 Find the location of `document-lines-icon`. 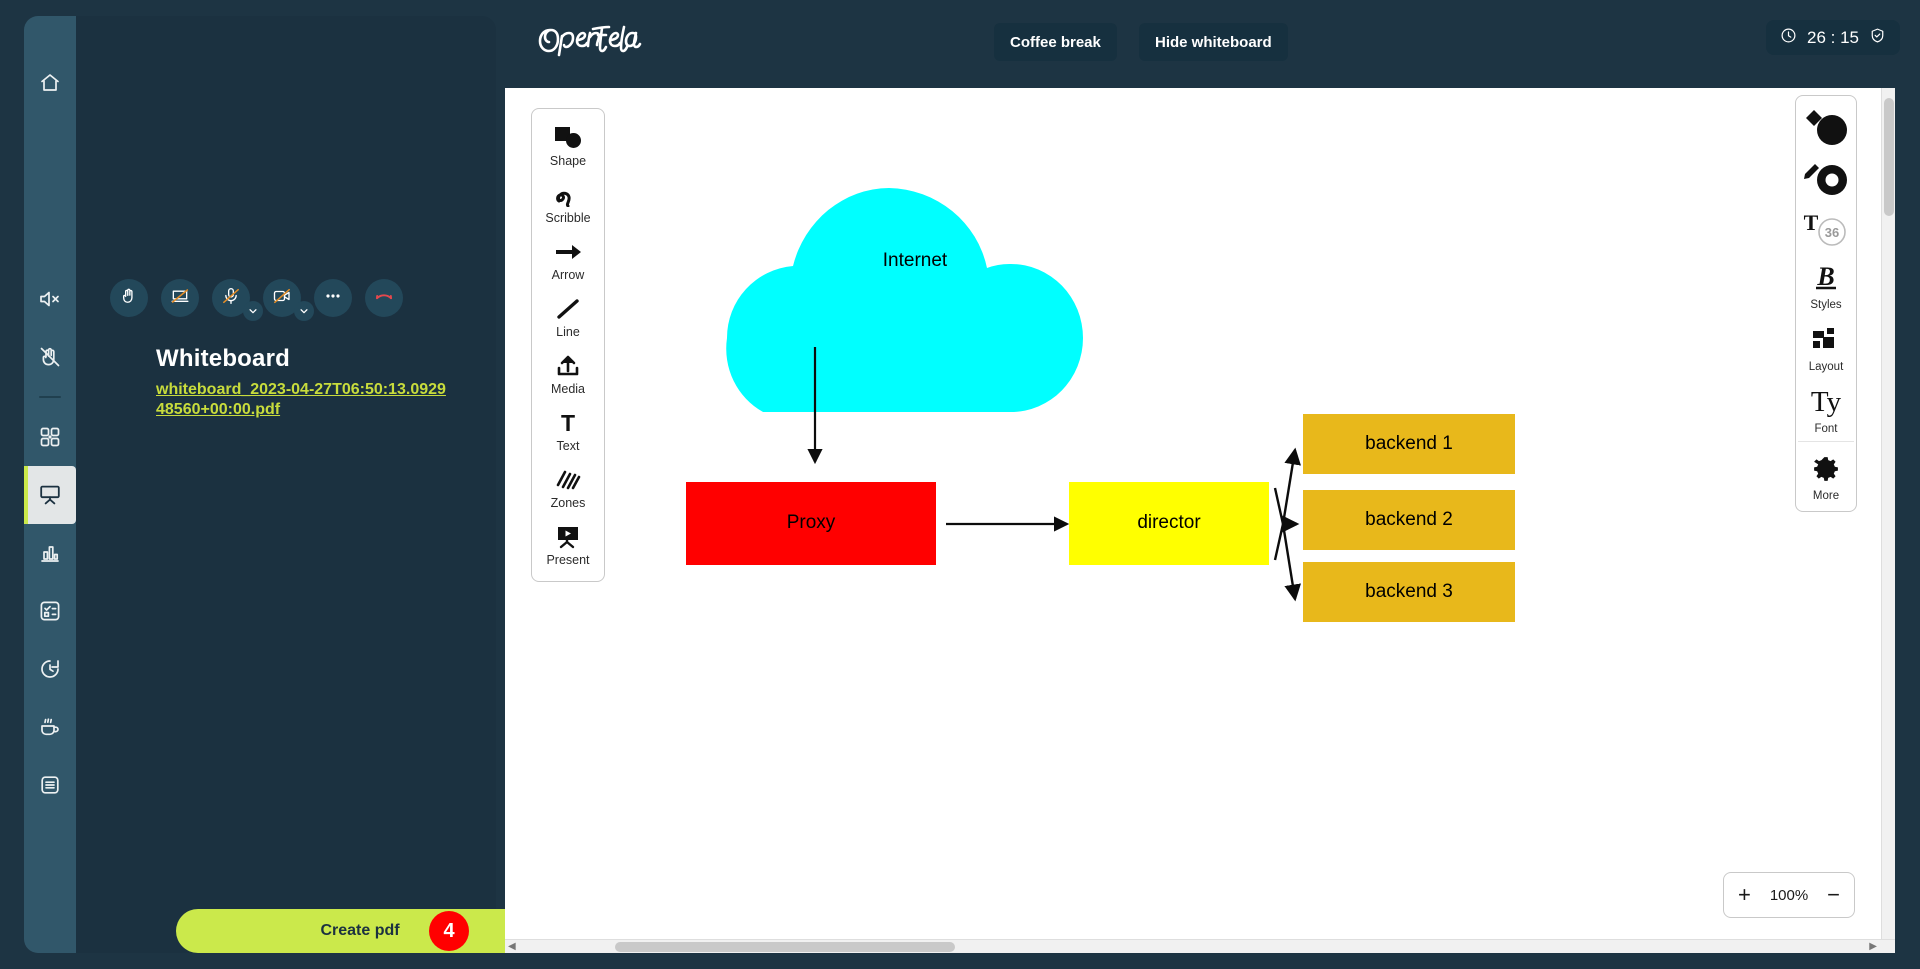

document-lines-icon is located at coordinates (50, 785).